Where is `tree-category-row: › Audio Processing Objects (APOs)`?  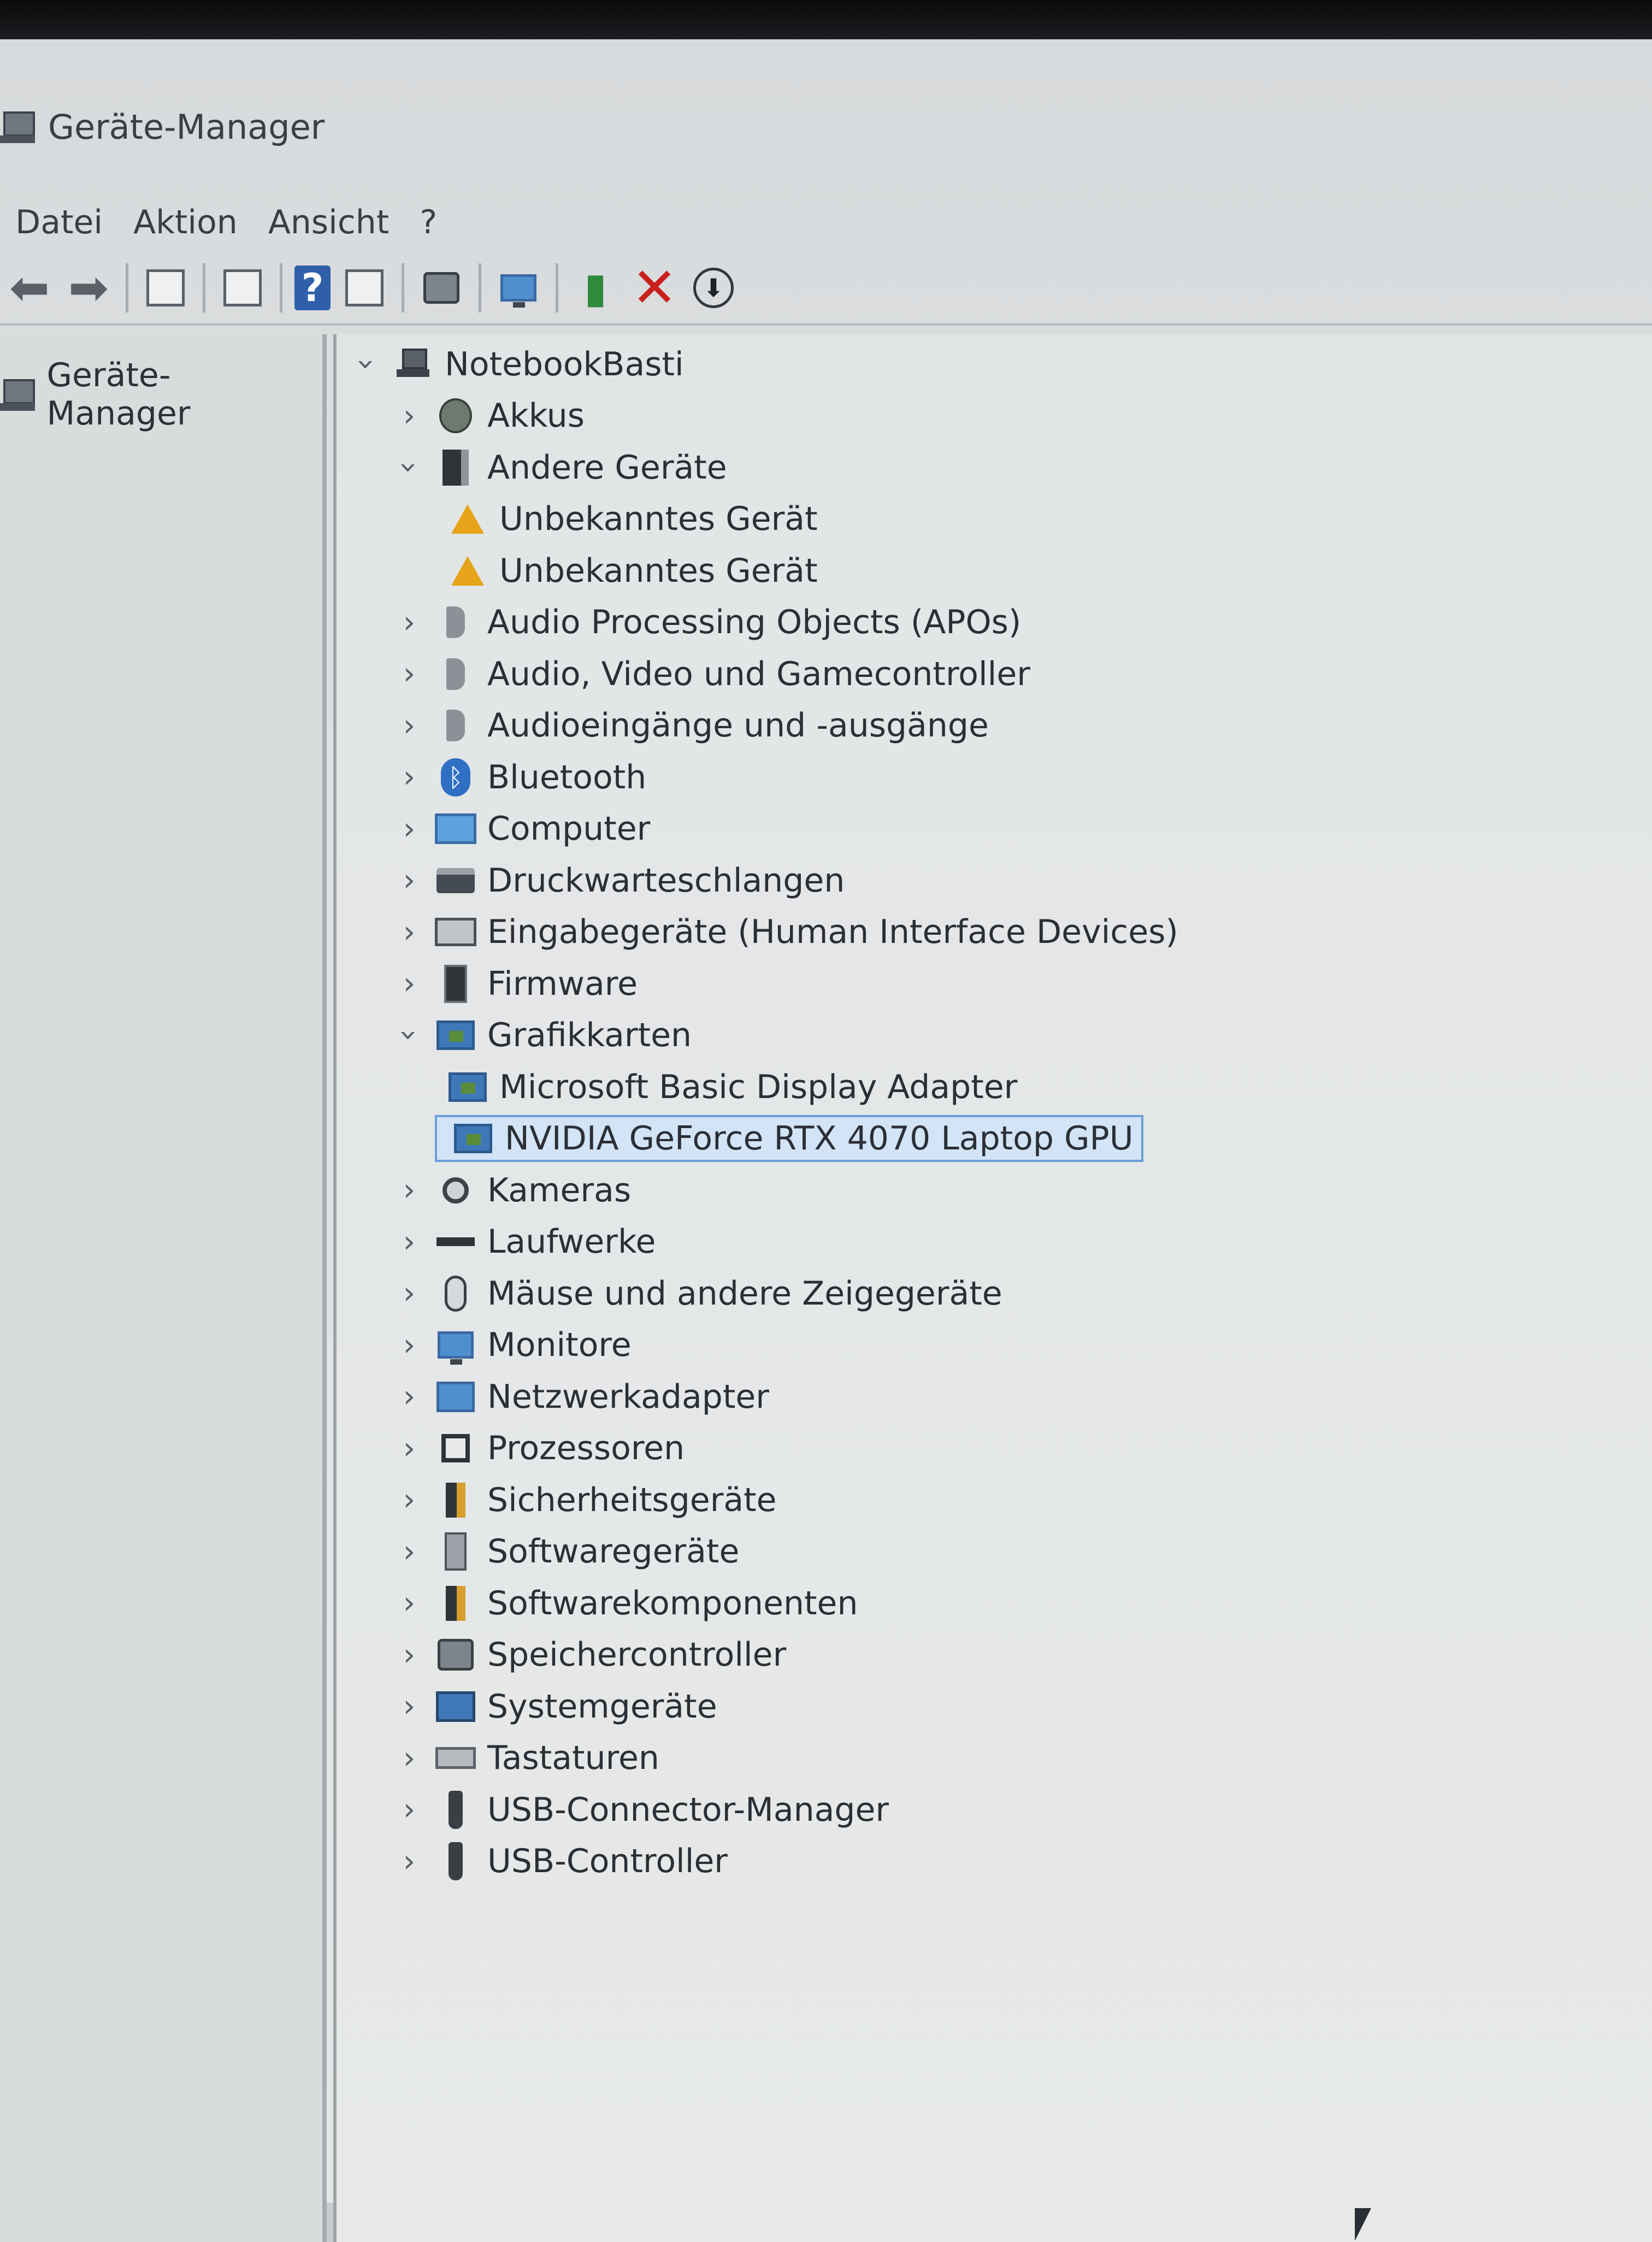 tree-category-row: › Audio Processing Objects (APOs) is located at coordinates (709, 622).